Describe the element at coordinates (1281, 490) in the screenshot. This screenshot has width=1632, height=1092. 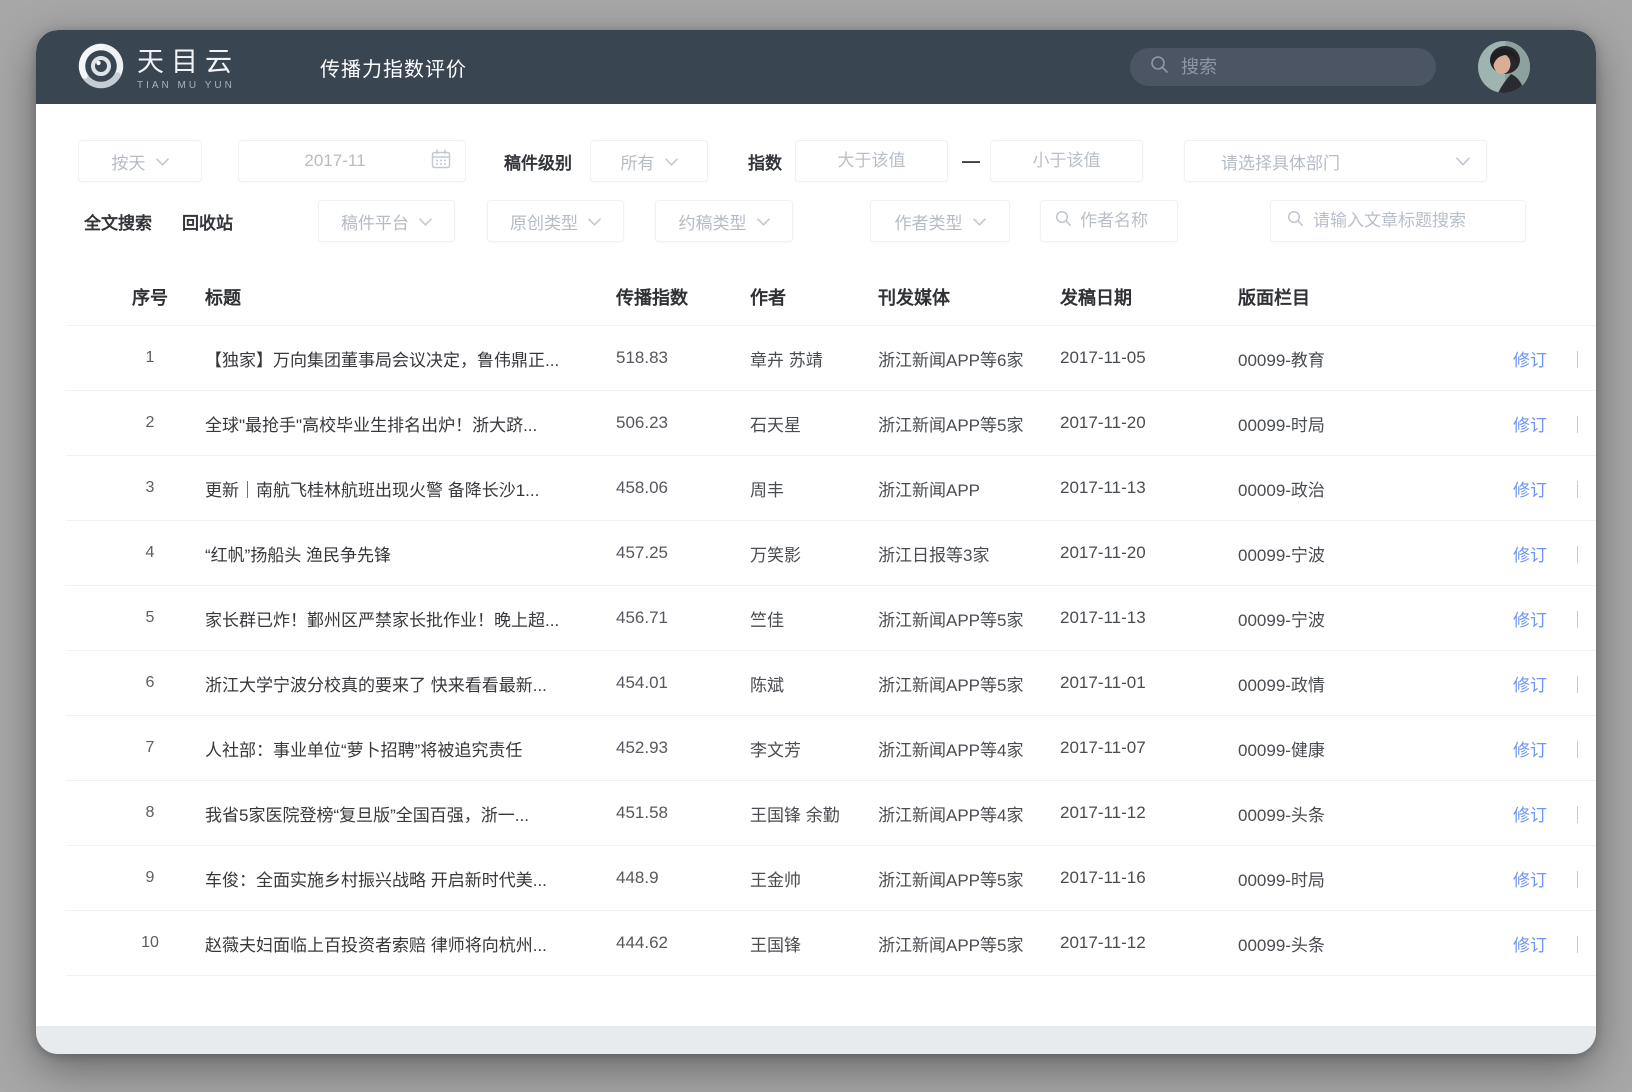
I see `section-column: 00009-政治` at that location.